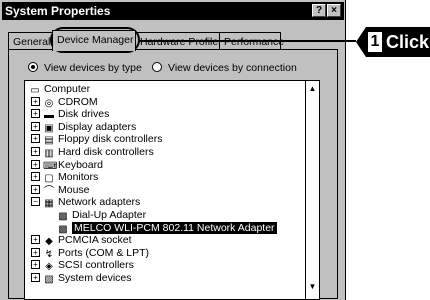  I want to click on tree-item: + ▢ Monitors, so click(65, 178).